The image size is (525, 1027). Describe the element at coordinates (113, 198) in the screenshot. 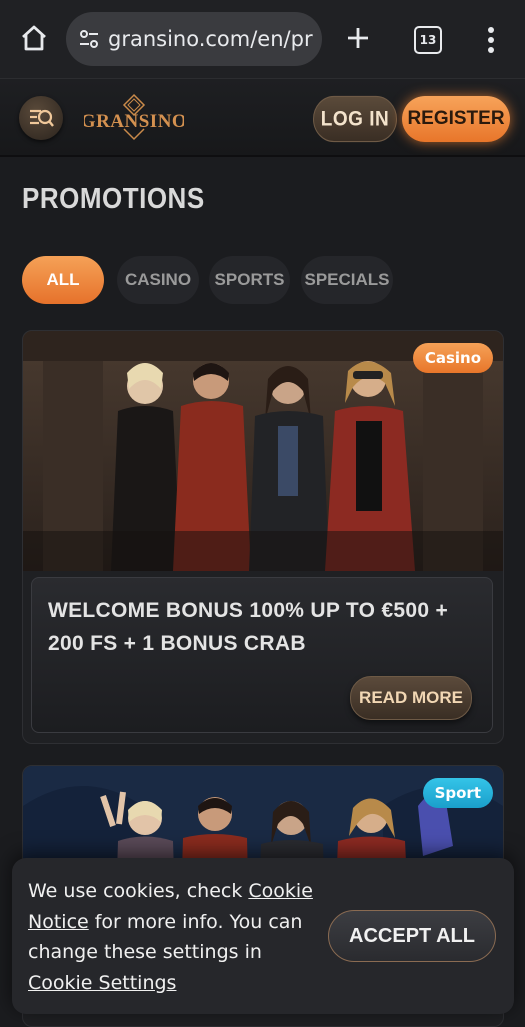

I see `page-title: PROMOTIONS` at that location.